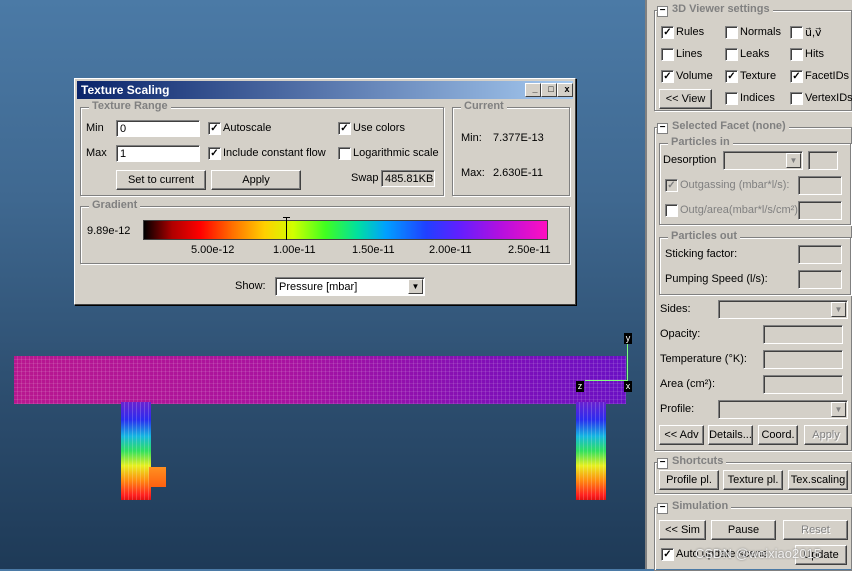 The width and height of the screenshot is (852, 571). Describe the element at coordinates (760, 32) in the screenshot. I see `normals-label: Normals` at that location.